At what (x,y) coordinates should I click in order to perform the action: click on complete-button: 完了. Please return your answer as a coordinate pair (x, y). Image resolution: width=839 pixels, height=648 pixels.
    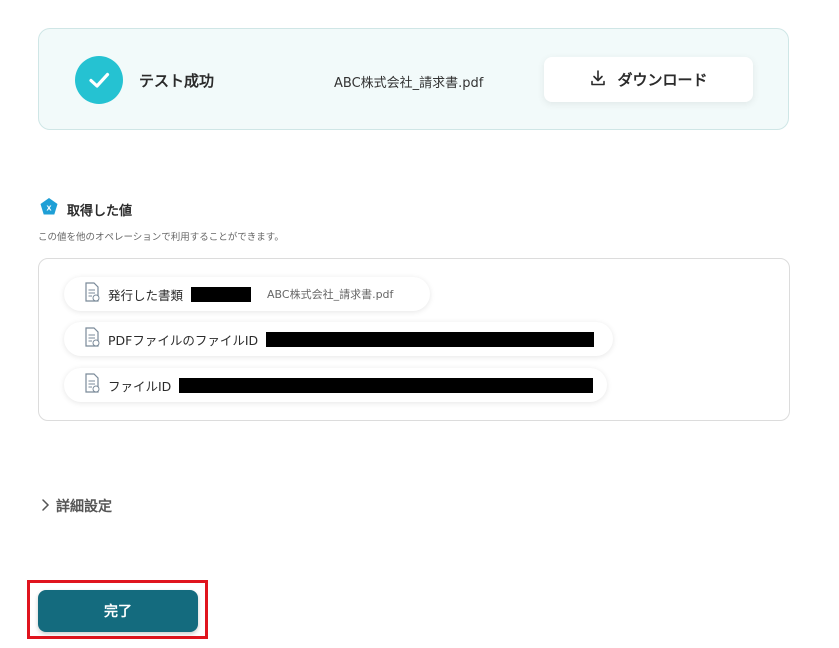
    Looking at the image, I should click on (118, 611).